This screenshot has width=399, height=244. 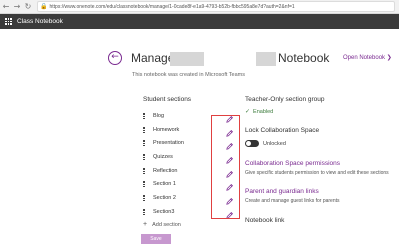 I want to click on page-title-prefix: Manage, so click(x=153, y=58).